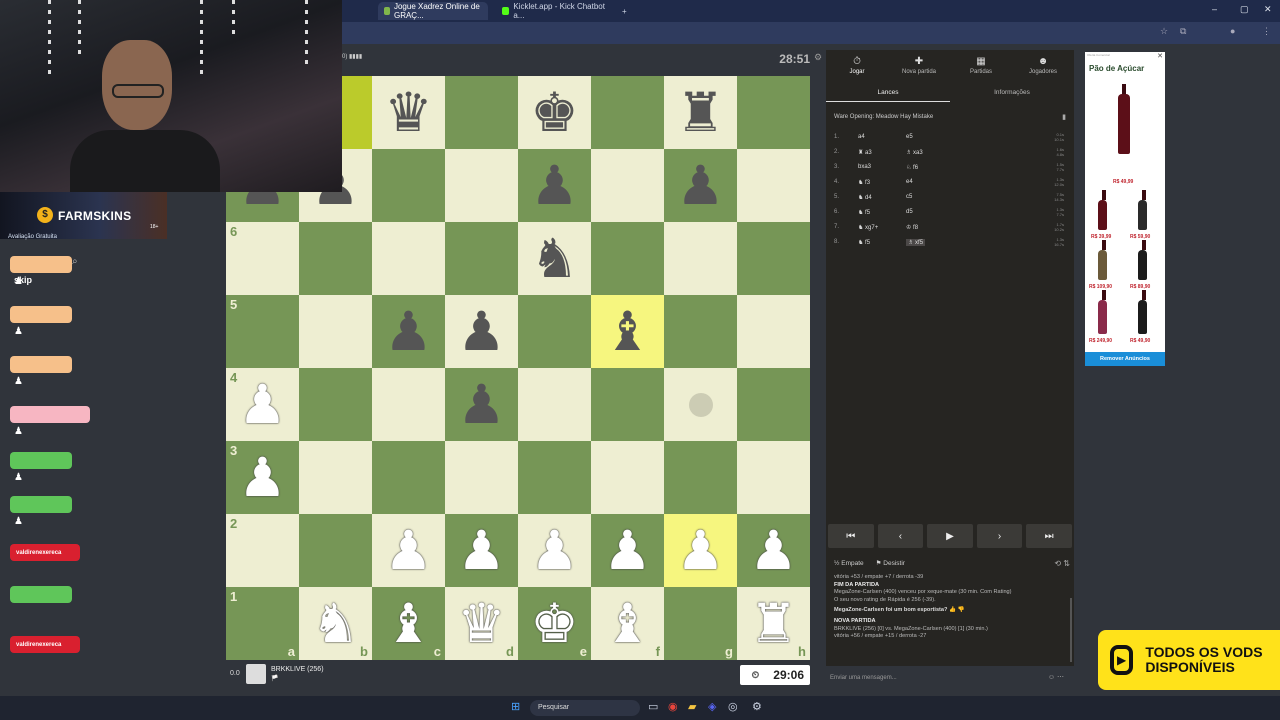 This screenshot has height=720, width=1280. What do you see at coordinates (916, 242) in the screenshot?
I see `black-move: ♗ xf5` at bounding box center [916, 242].